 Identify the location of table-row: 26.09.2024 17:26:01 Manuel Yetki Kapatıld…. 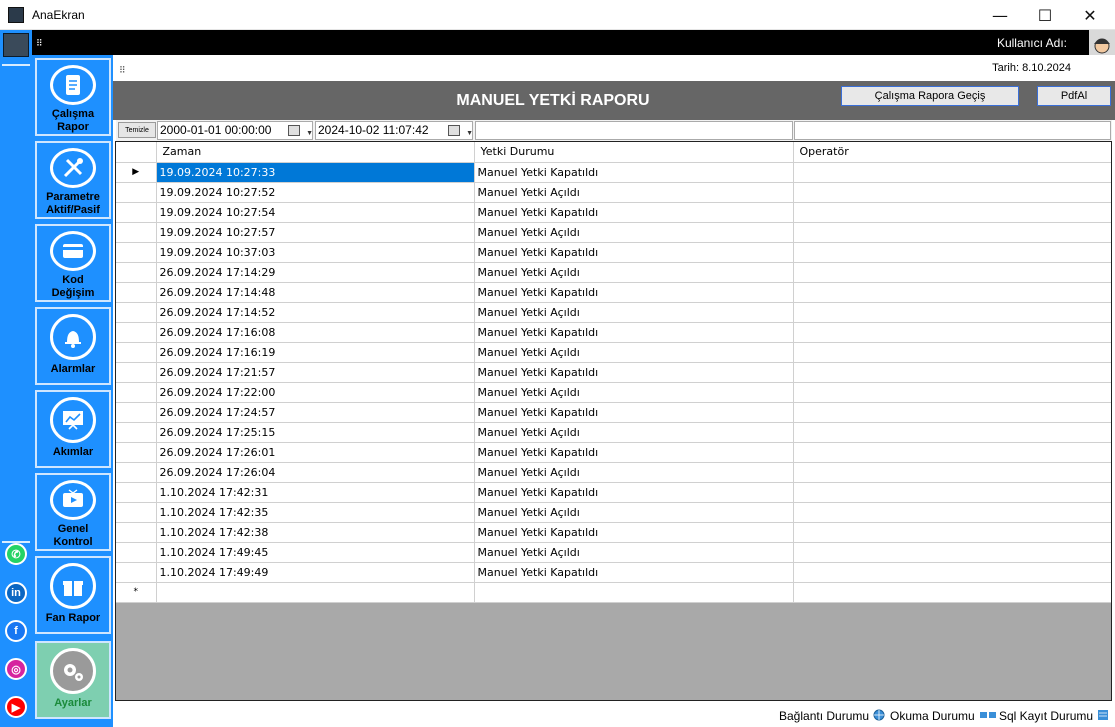
(613, 452).